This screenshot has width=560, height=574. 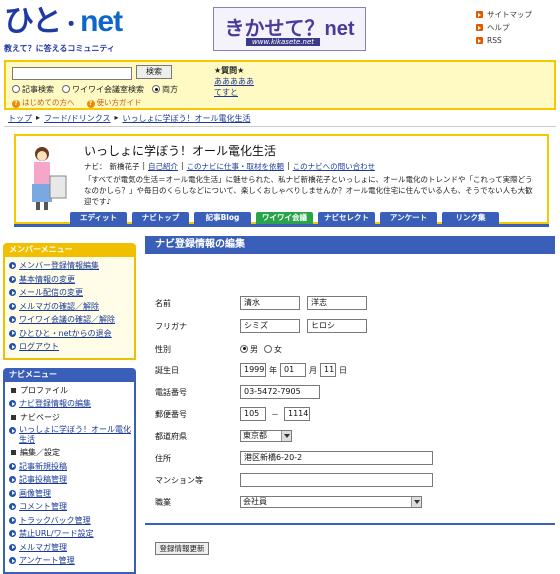 What do you see at coordinates (43, 480) in the screenshot?
I see `item-label: 記事投稿管理` at bounding box center [43, 480].